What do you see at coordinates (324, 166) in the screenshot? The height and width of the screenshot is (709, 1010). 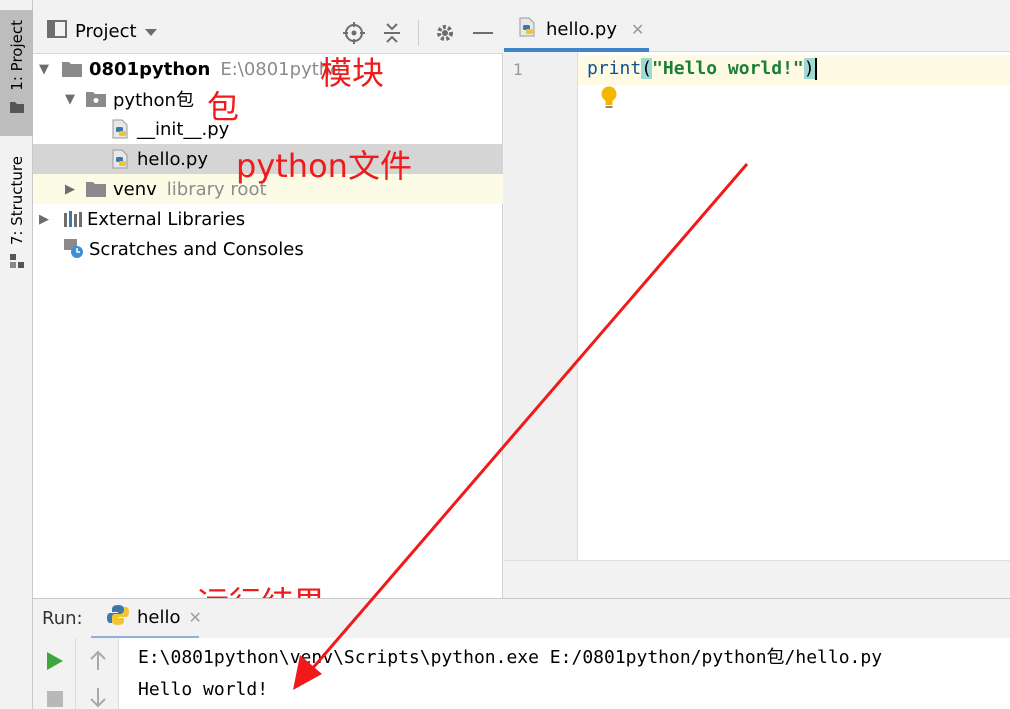 I see `annotation-python-file: python文件` at bounding box center [324, 166].